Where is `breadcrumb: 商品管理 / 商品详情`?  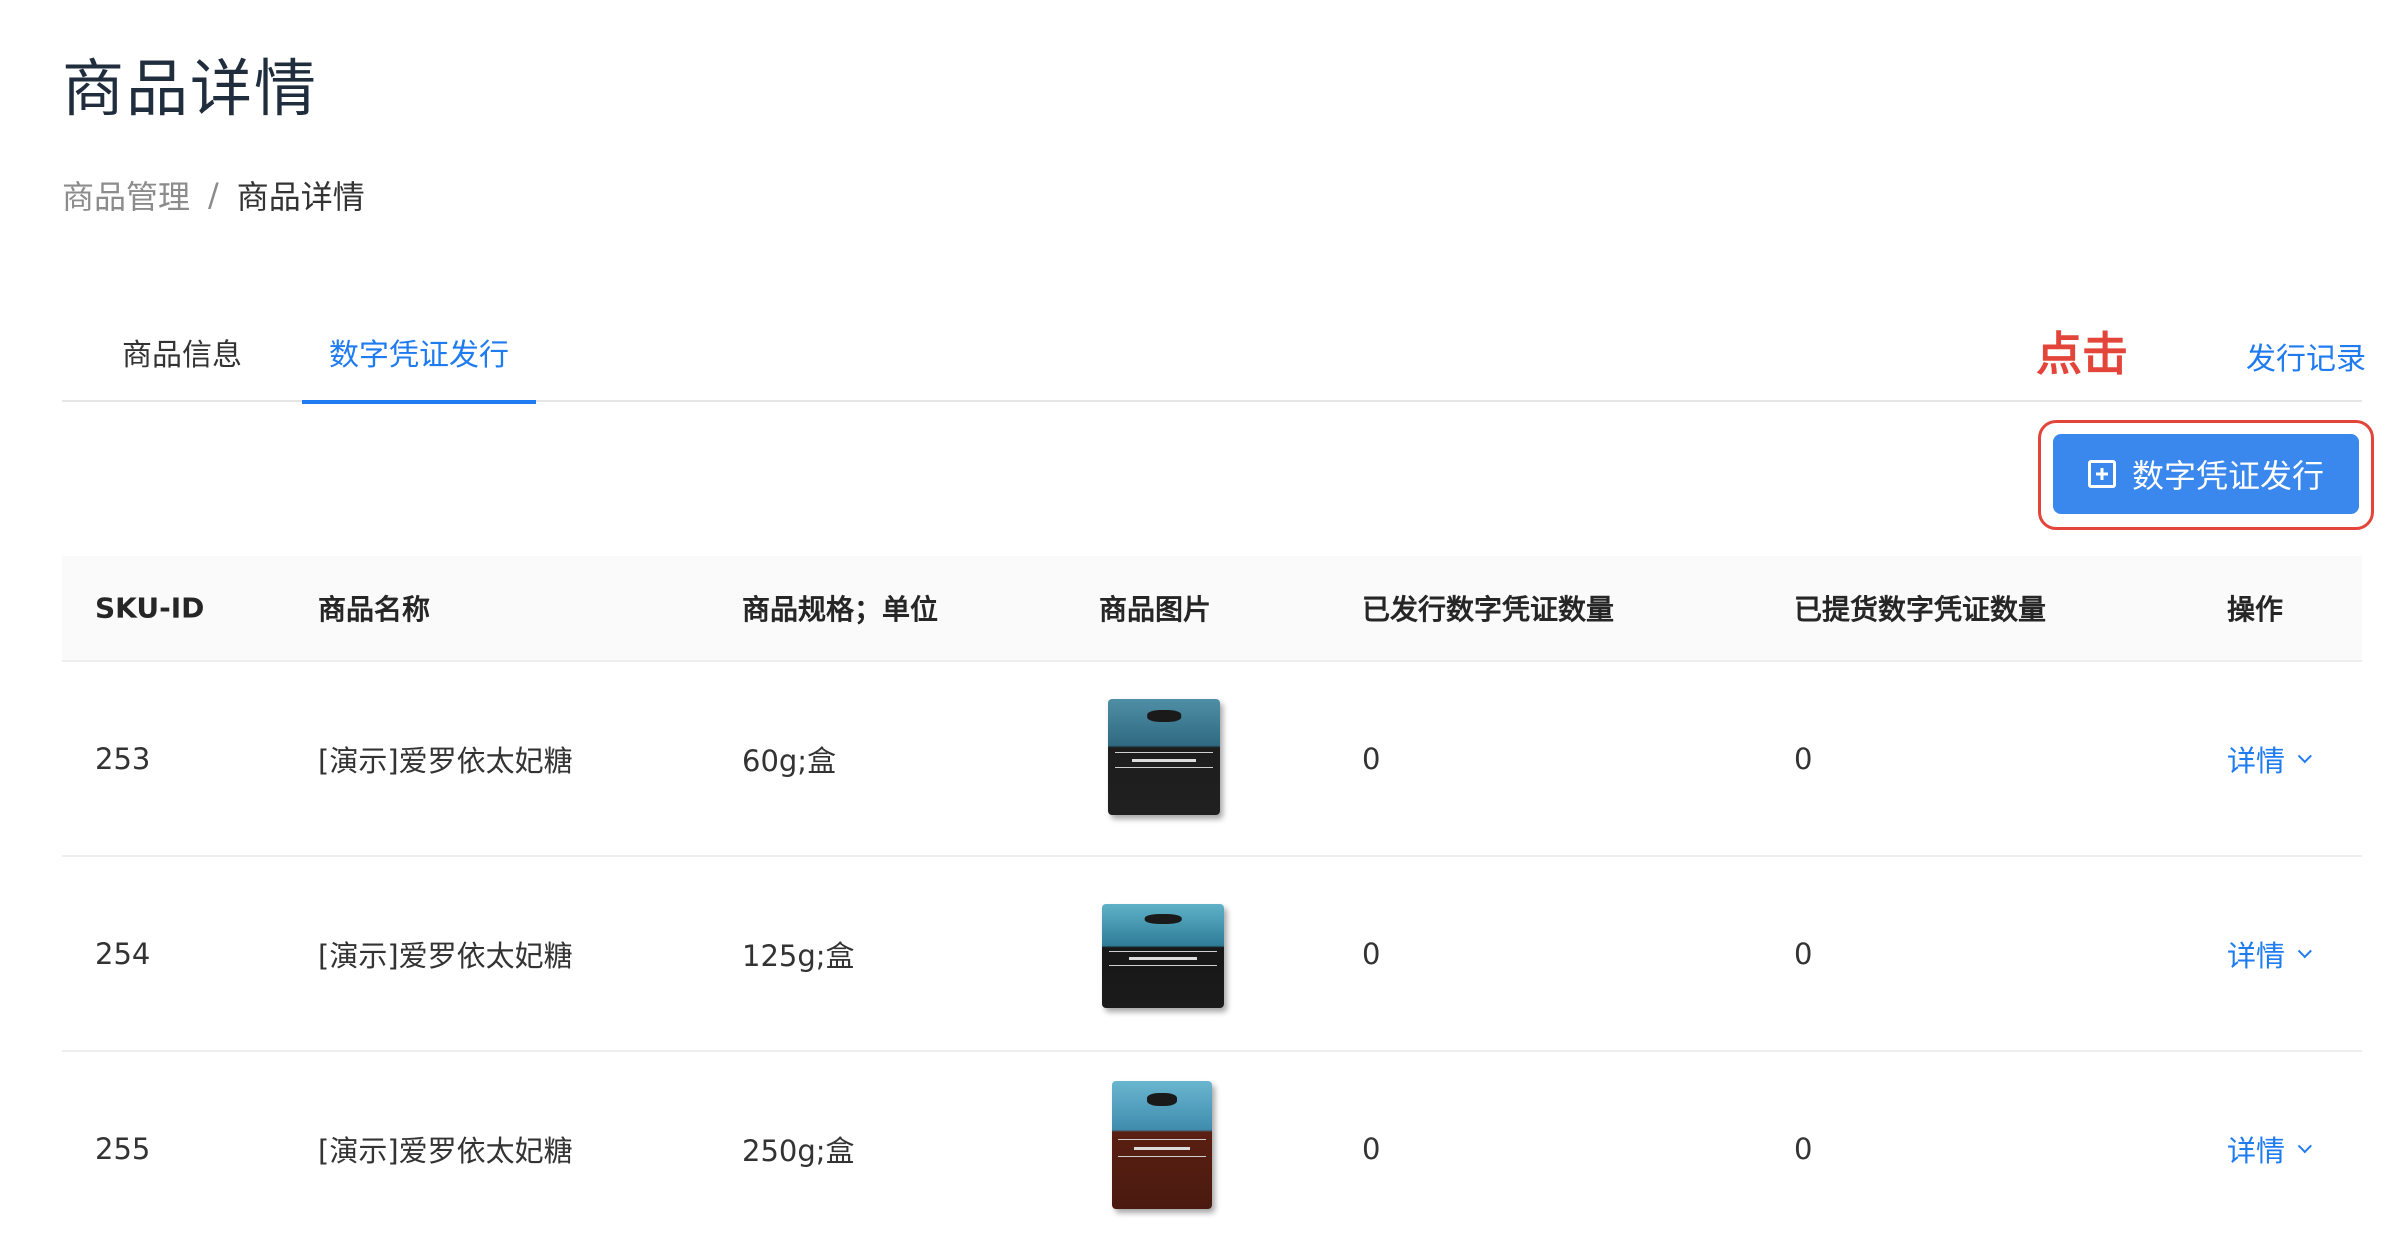
breadcrumb: 商品管理 / 商品详情 is located at coordinates (213, 195).